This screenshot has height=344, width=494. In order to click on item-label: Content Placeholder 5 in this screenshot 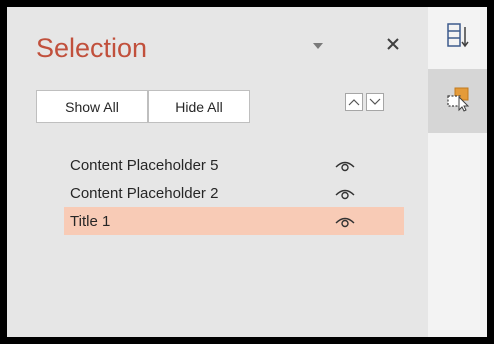, I will do `click(144, 165)`.